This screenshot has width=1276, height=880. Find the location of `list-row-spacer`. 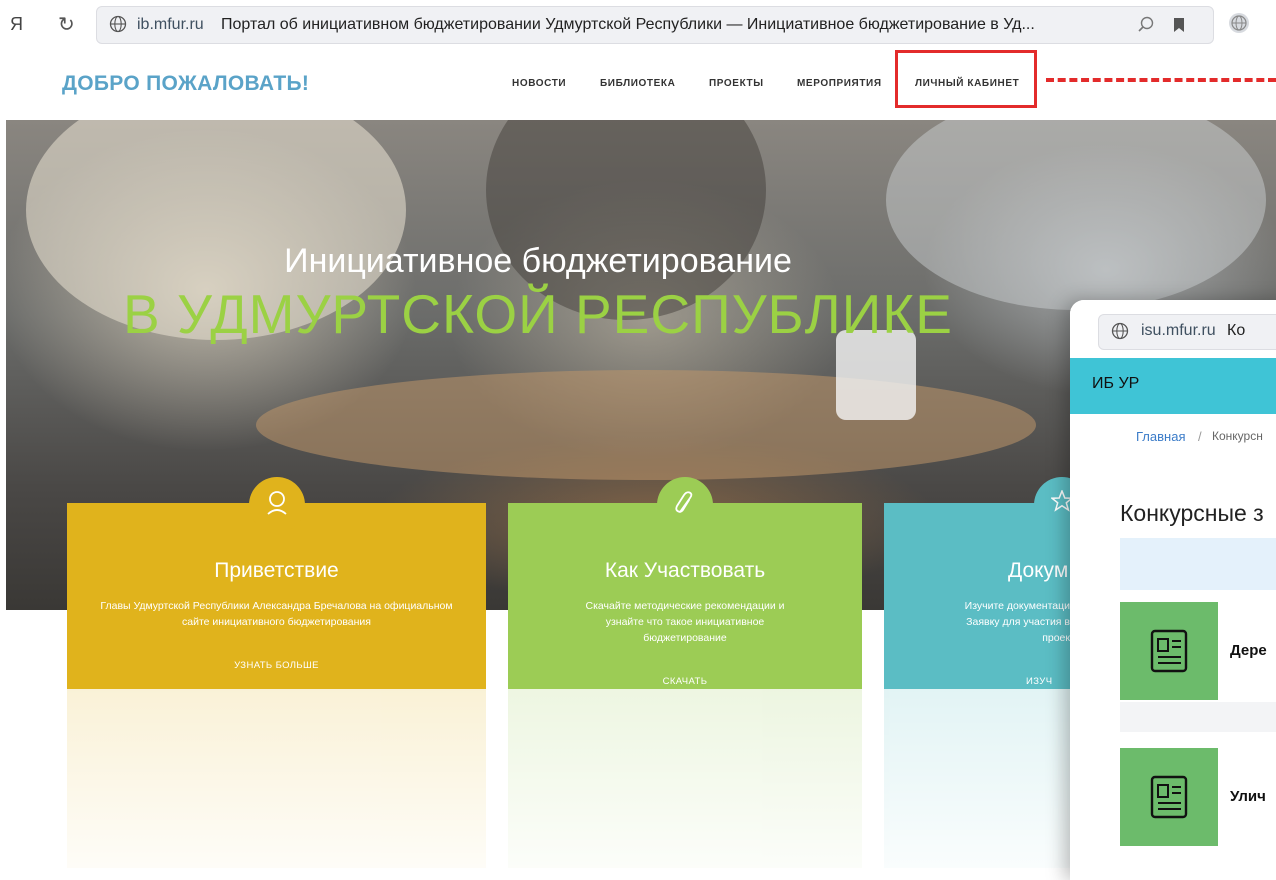

list-row-spacer is located at coordinates (1198, 717).